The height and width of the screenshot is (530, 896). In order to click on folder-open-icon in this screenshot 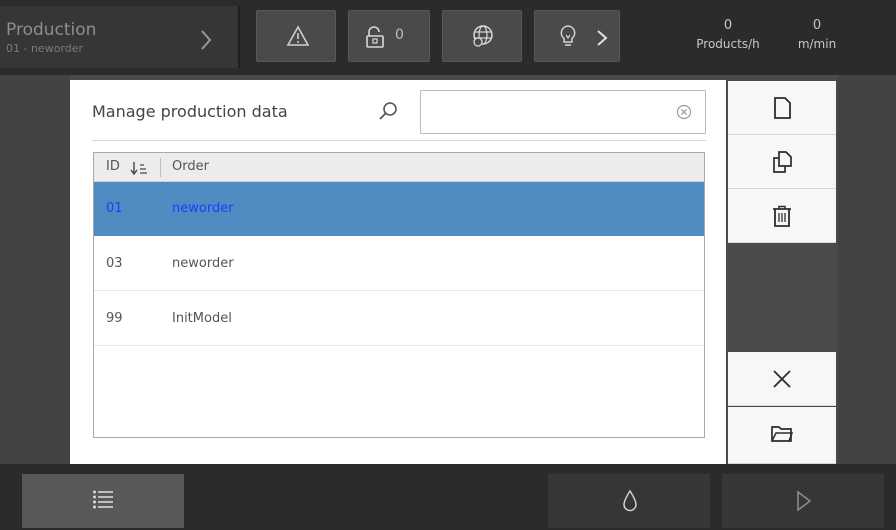, I will do `click(782, 434)`.